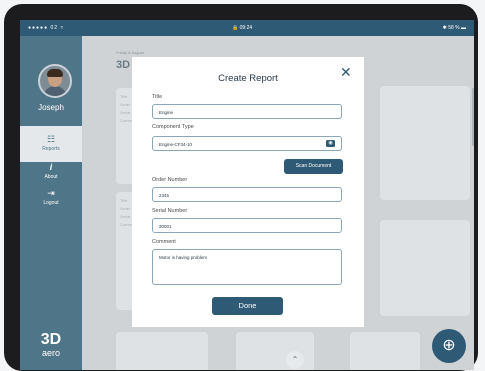 Image resolution: width=485 pixels, height=371 pixels. What do you see at coordinates (173, 127) in the screenshot?
I see `component-type-label: Component Type` at bounding box center [173, 127].